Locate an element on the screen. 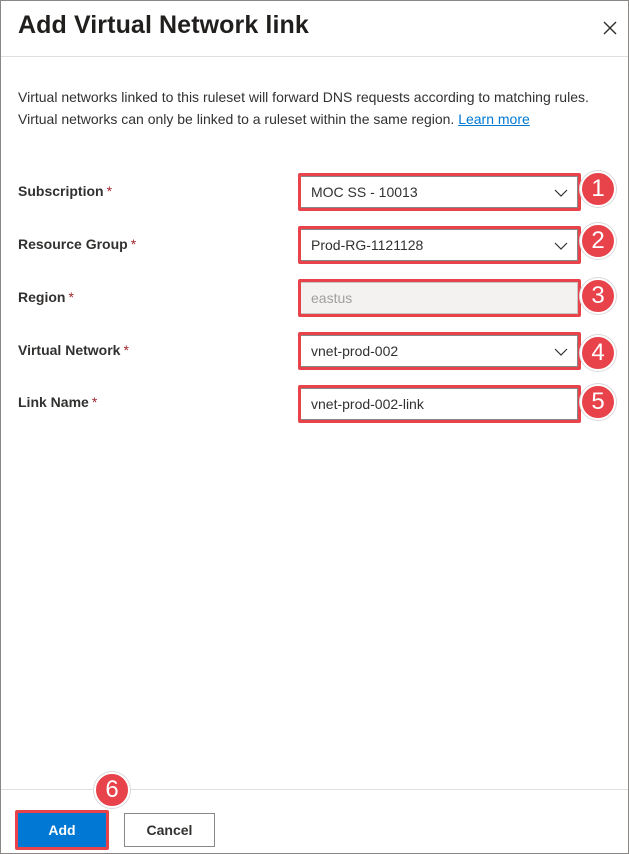  virtual-network-dropdown: vnet-prod-002 is located at coordinates (439, 351).